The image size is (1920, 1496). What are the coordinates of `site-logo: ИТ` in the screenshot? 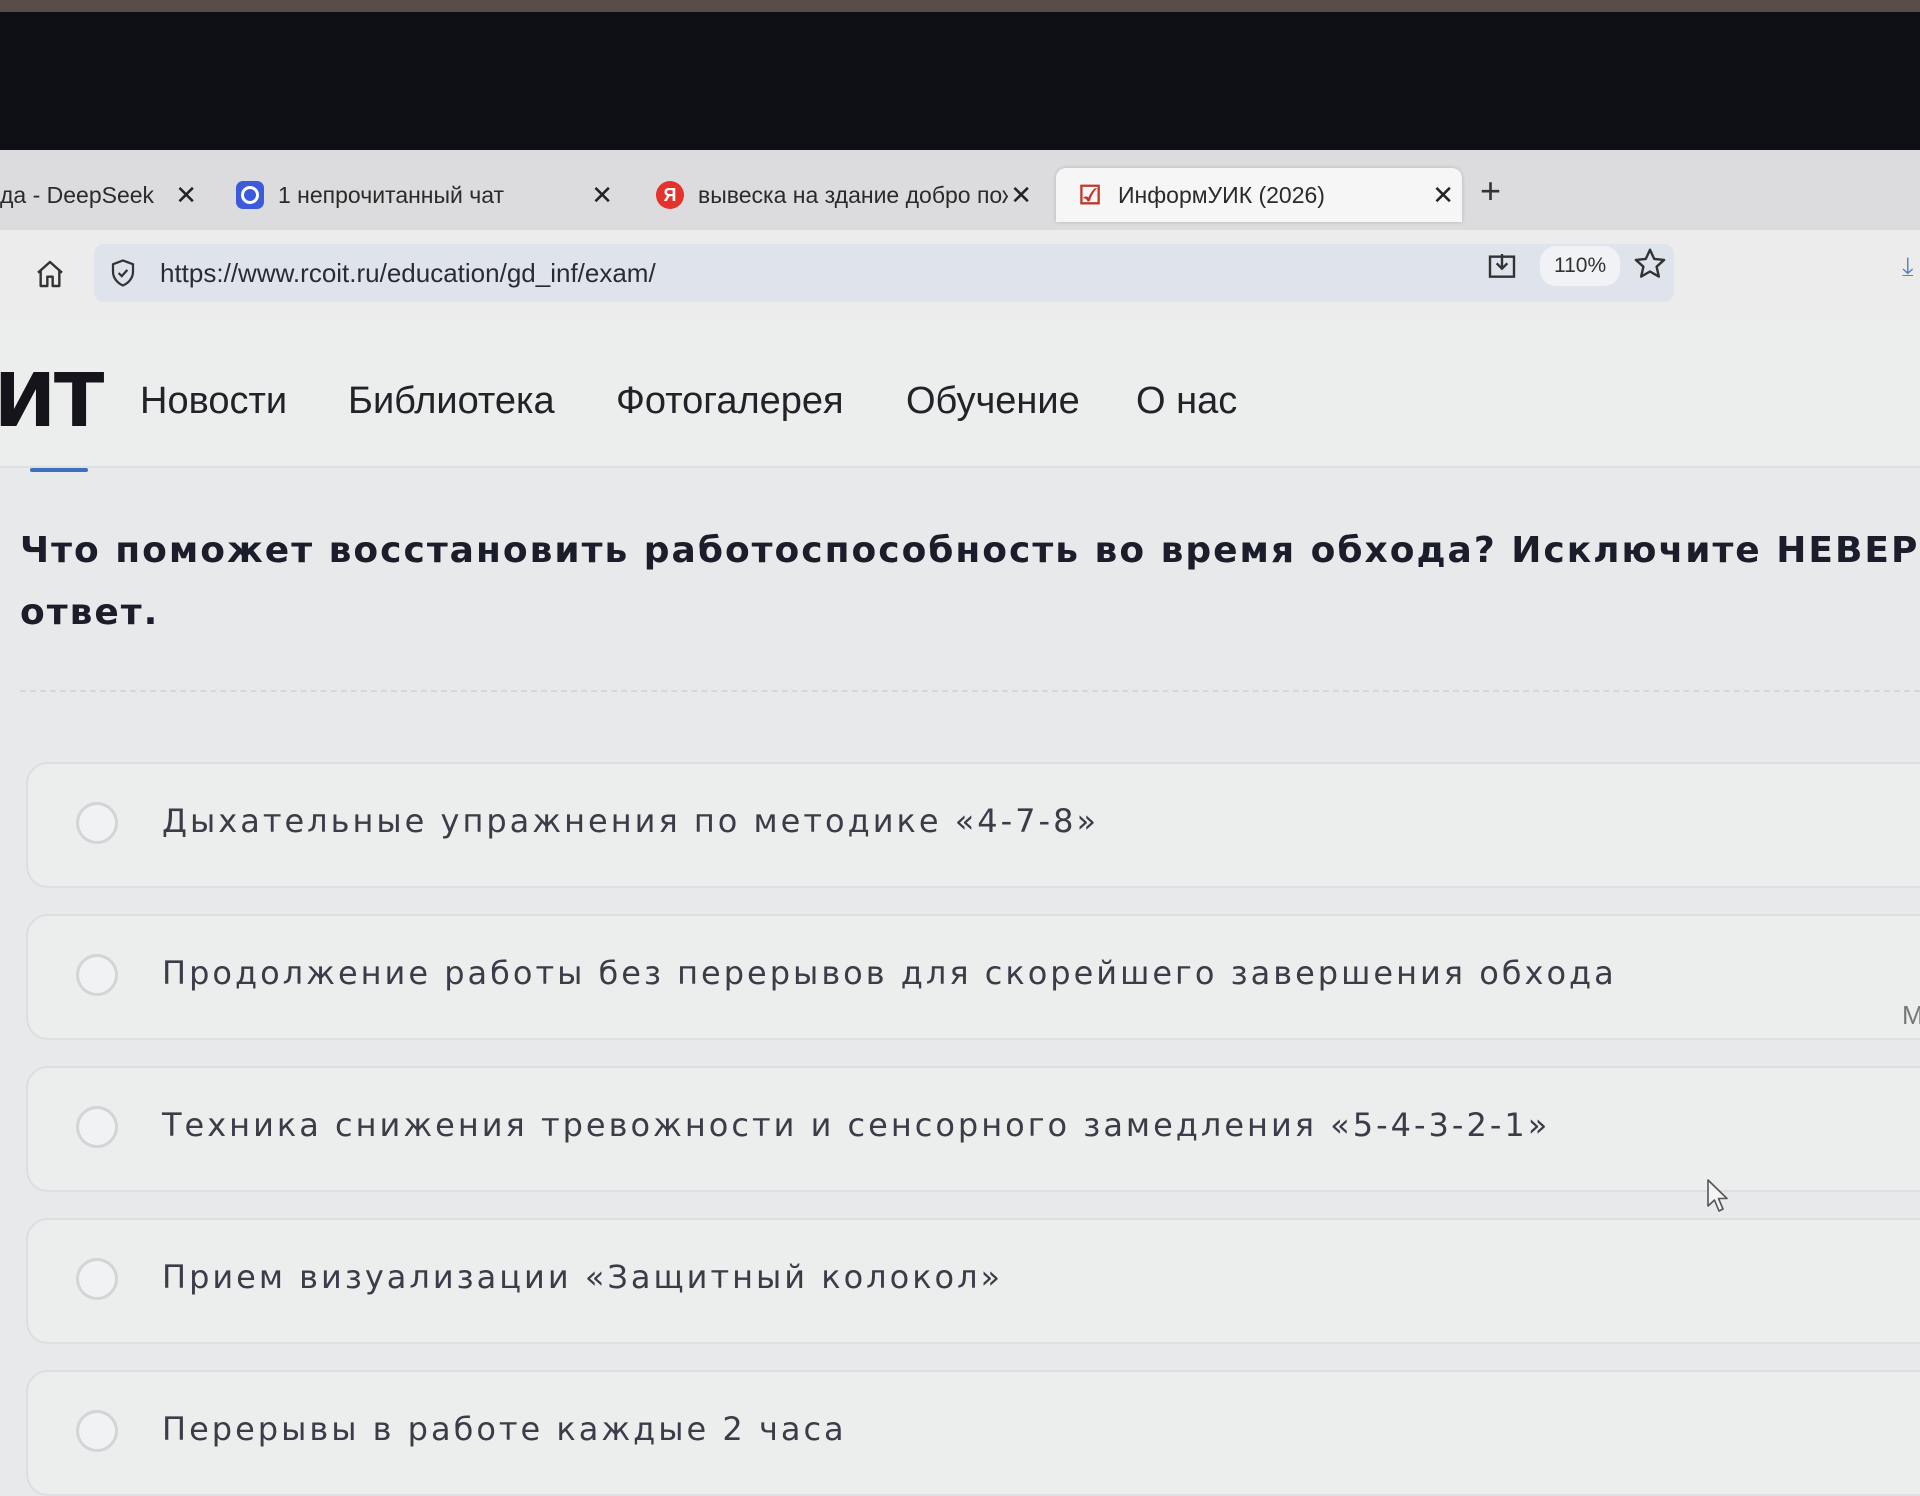 It's located at (52, 401).